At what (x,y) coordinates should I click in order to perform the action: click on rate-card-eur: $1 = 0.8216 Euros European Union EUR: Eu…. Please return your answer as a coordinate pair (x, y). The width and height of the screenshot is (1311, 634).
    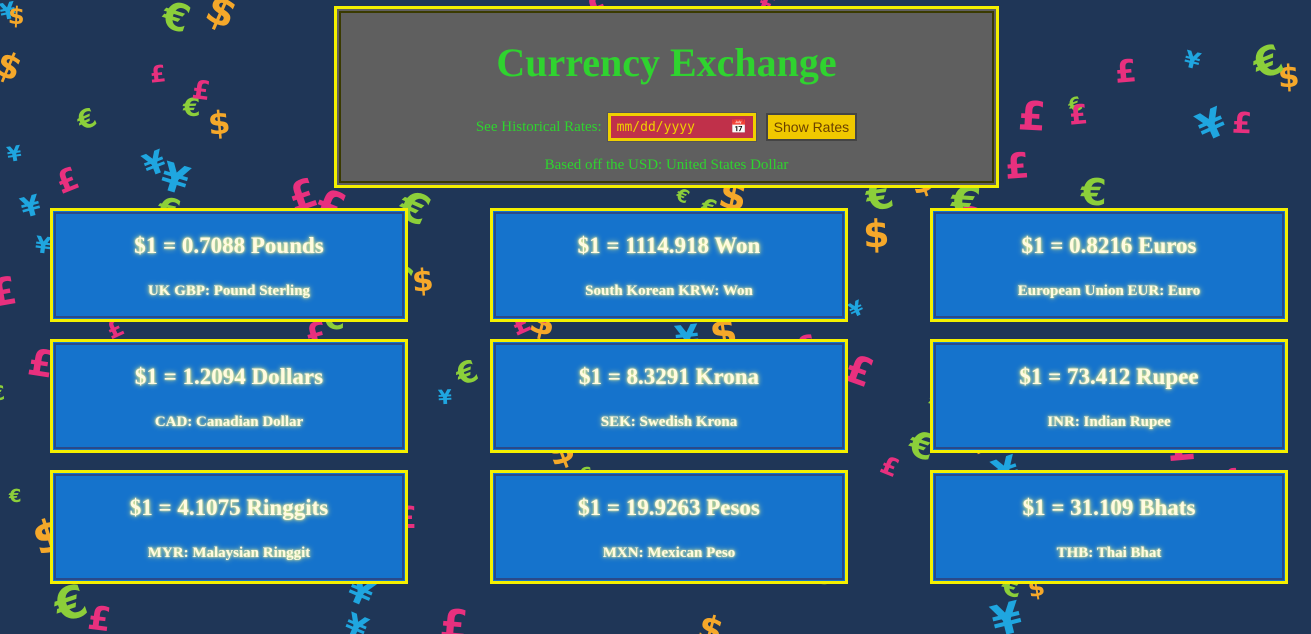
    Looking at the image, I should click on (1109, 265).